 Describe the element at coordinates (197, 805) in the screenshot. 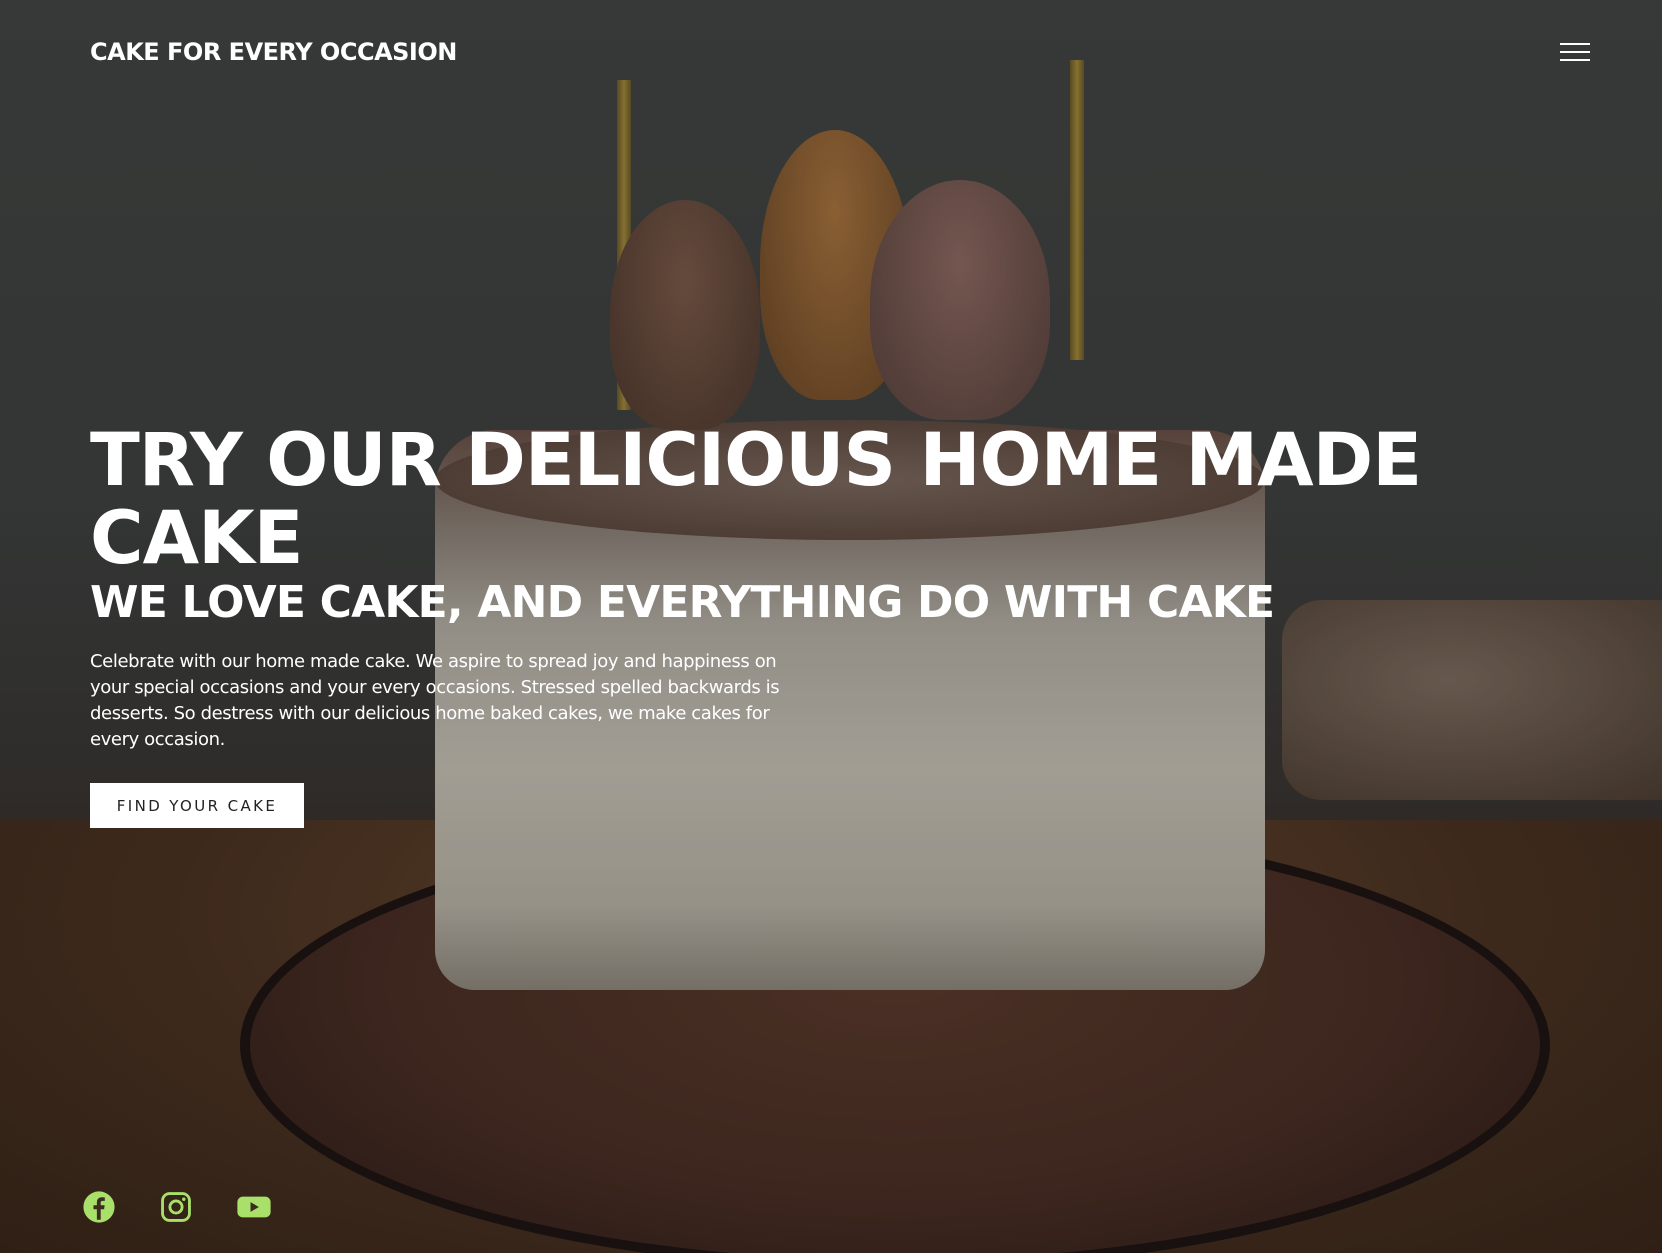

I see `find-your-cake-button: FIND YOUR CAKE` at that location.